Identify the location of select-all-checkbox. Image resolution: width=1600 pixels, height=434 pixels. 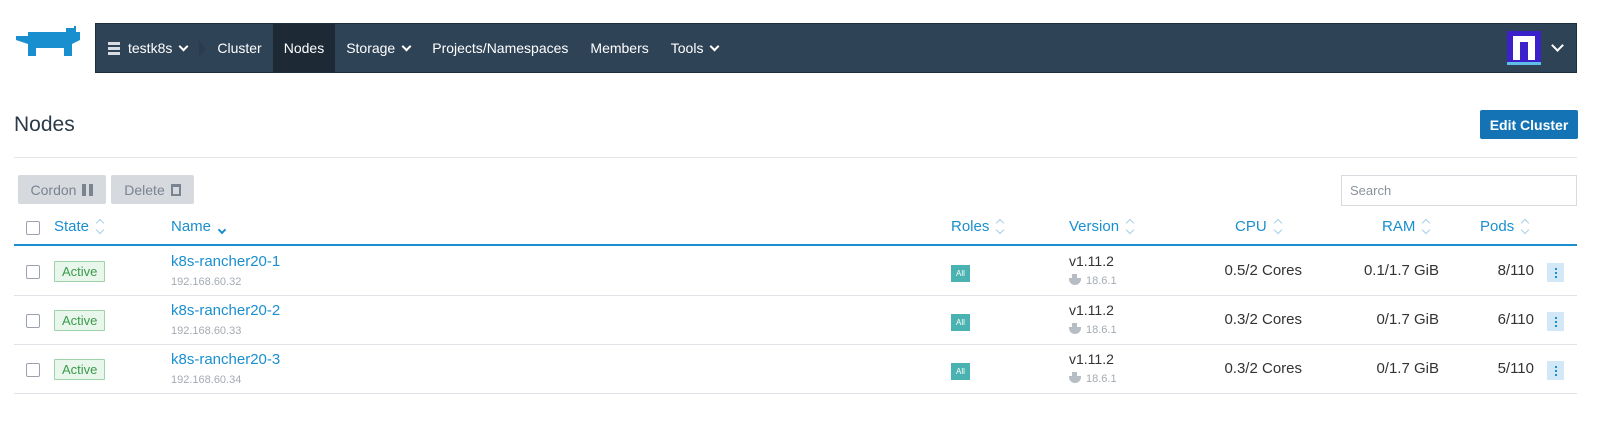
(33, 228).